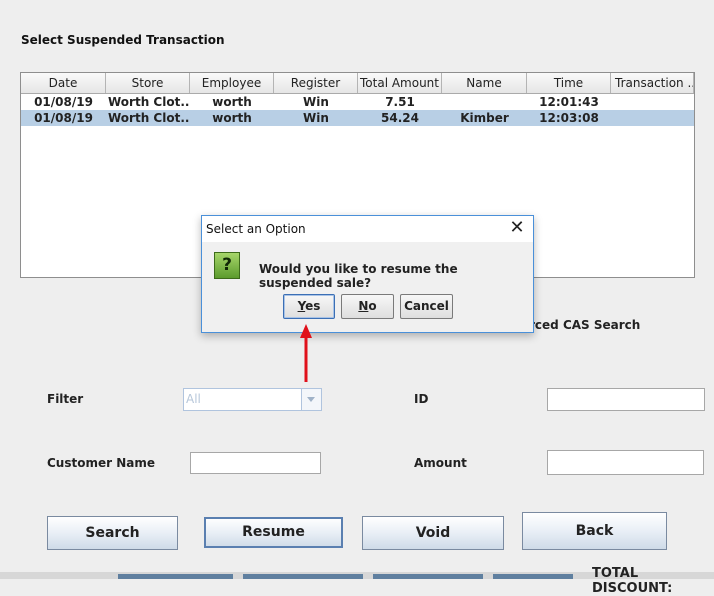 The width and height of the screenshot is (714, 596). I want to click on cell-time: 12:03:08, so click(569, 118).